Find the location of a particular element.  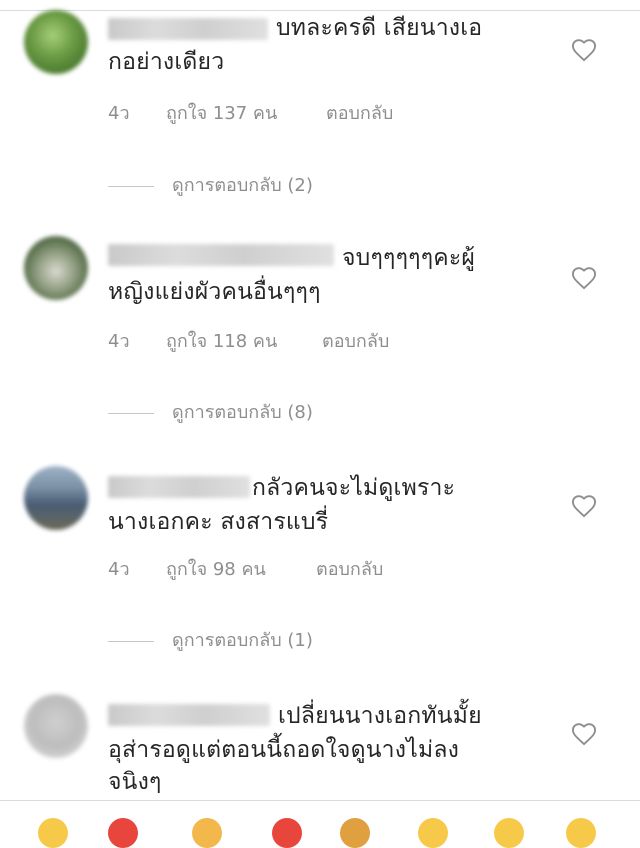

emoji-quick-reaction-bar is located at coordinates (320, 833).